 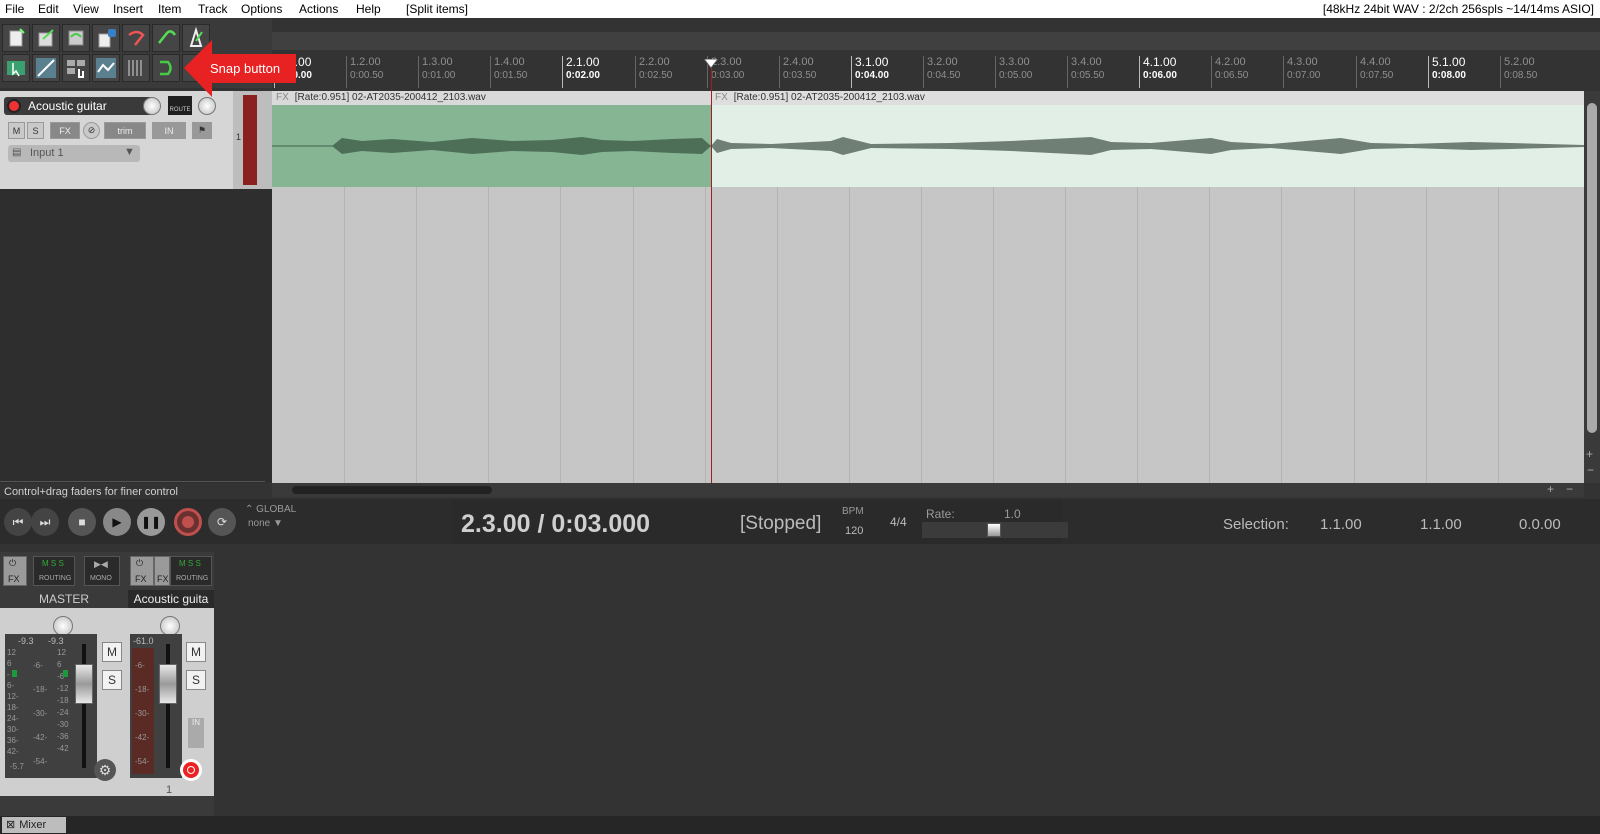 What do you see at coordinates (10, 825) in the screenshot?
I see `close-icon: ⊠` at bounding box center [10, 825].